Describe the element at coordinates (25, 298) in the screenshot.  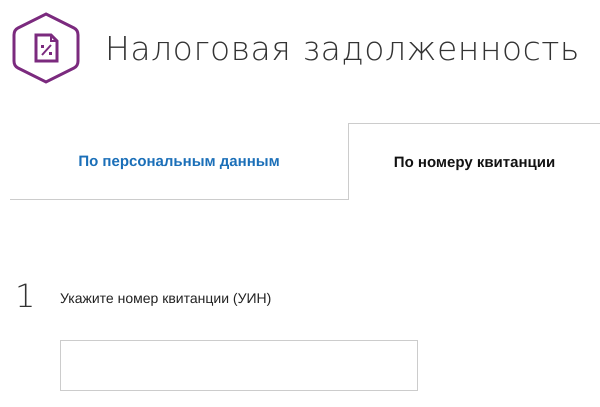
I see `step-number: 1` at that location.